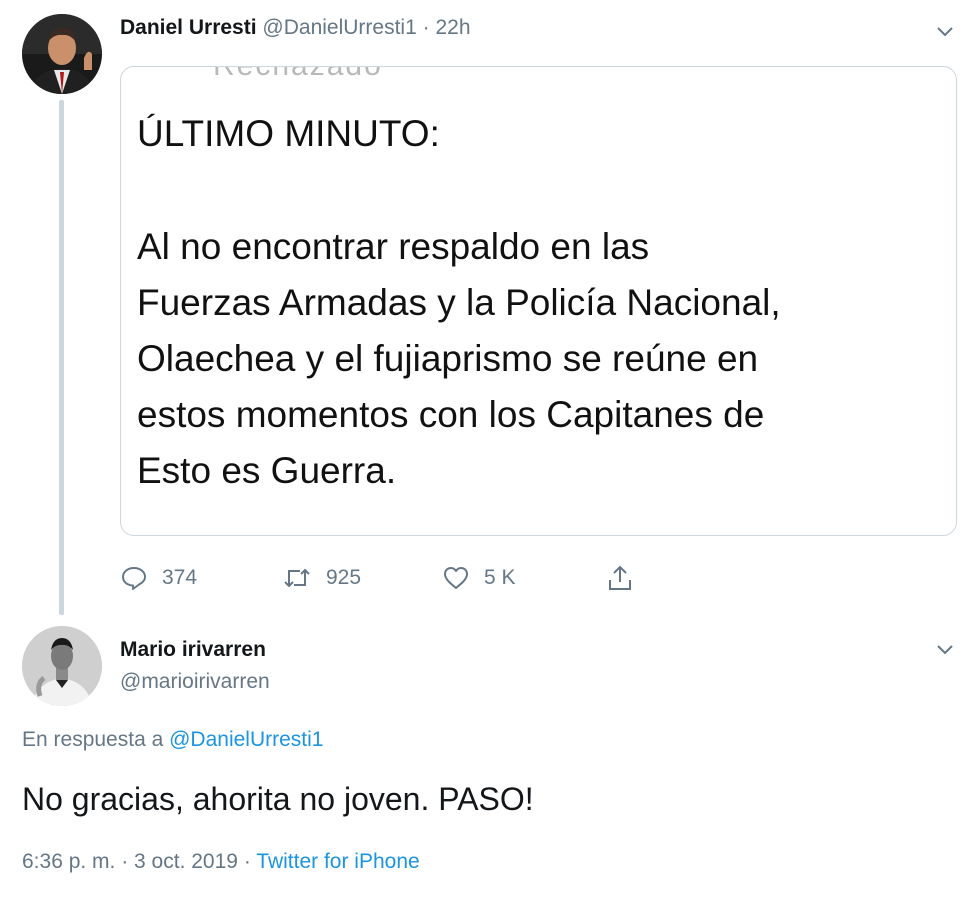  I want to click on retweet-button: 925, so click(321, 578).